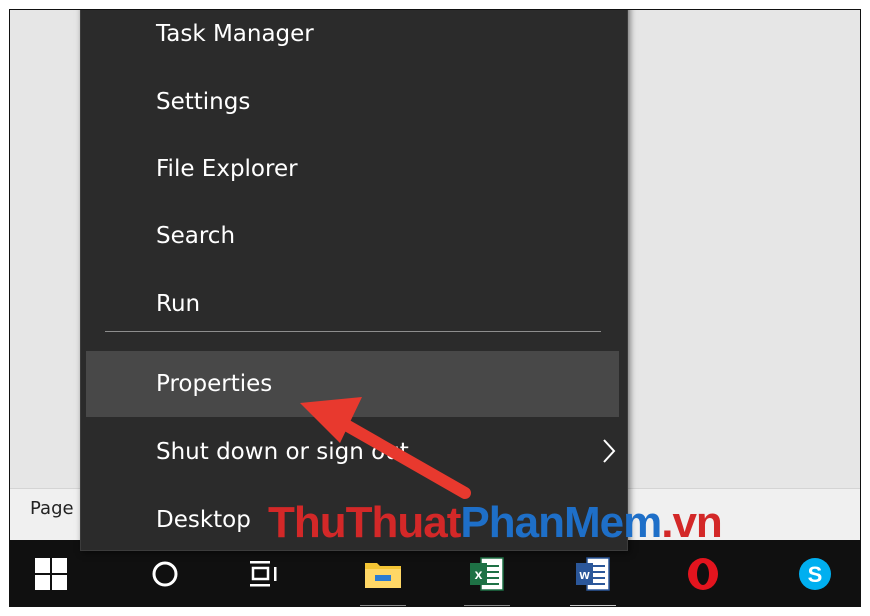  What do you see at coordinates (354, 169) in the screenshot?
I see `menu-item-file-explorer: File Explorer` at bounding box center [354, 169].